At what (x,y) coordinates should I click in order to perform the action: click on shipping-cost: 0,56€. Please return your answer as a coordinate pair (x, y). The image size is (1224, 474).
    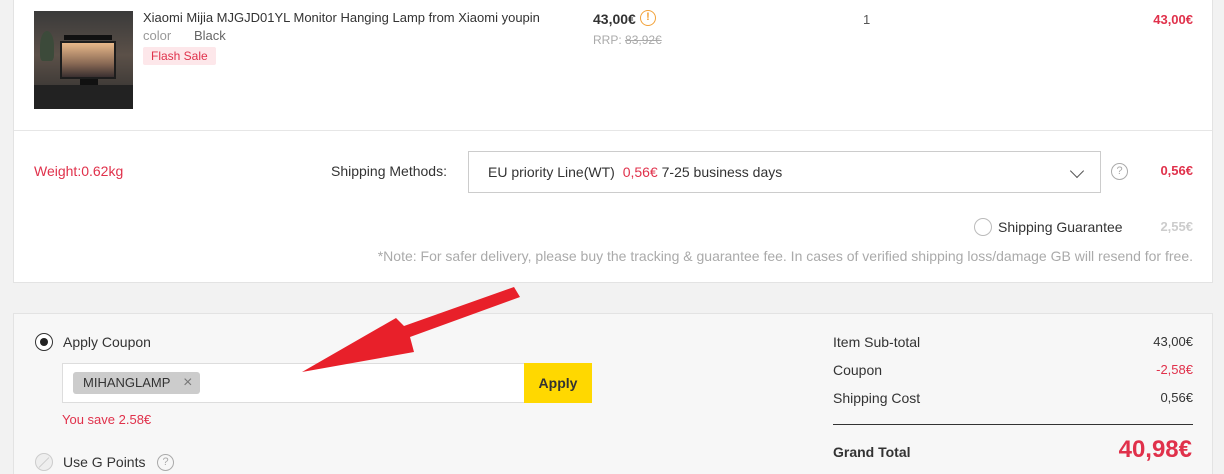
    Looking at the image, I should click on (1176, 170).